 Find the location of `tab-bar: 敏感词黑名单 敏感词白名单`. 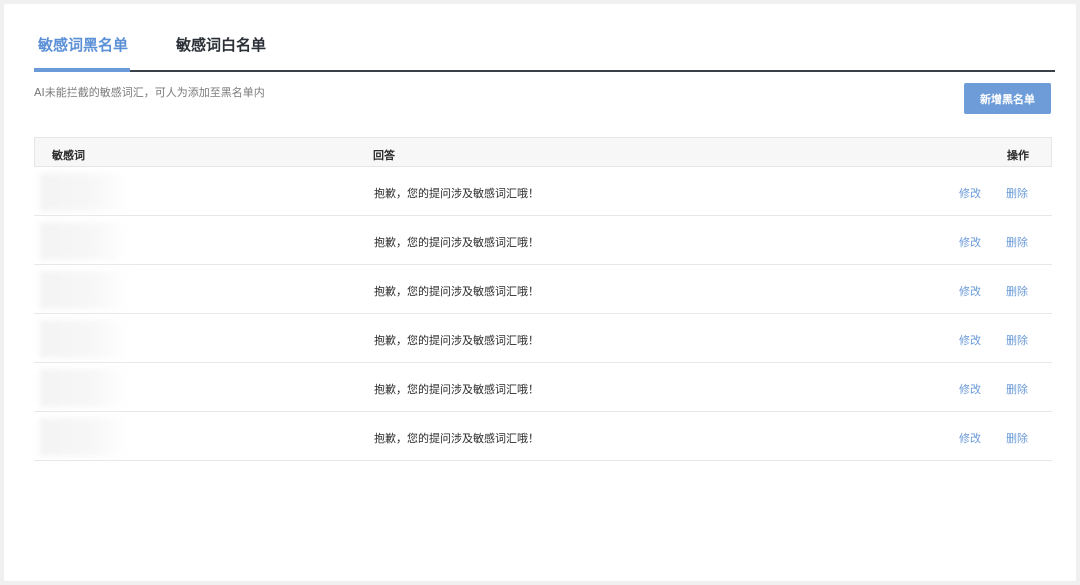

tab-bar: 敏感词黑名单 敏感词白名单 is located at coordinates (544, 49).